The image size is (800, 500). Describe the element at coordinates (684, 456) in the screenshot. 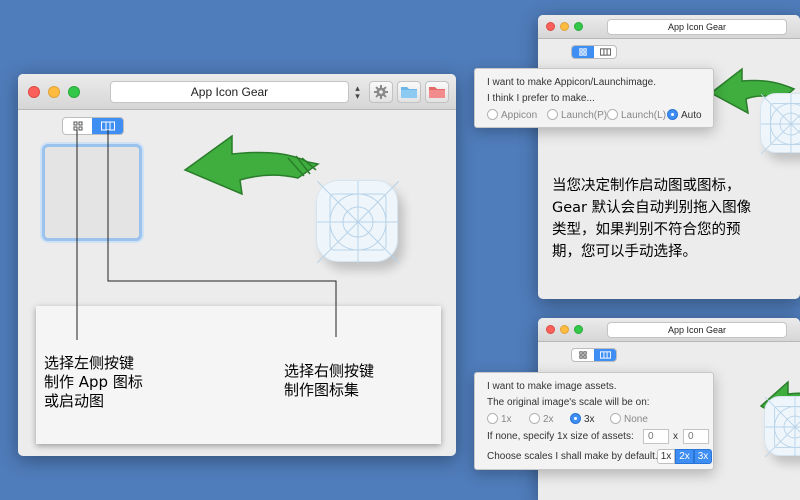

I see `make-2x-toggle: 2x` at that location.